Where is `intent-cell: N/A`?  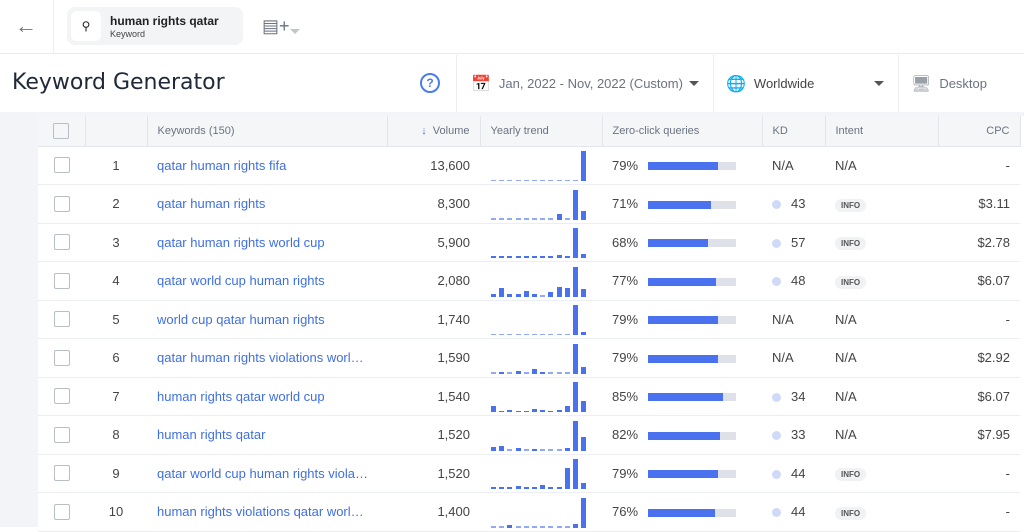
intent-cell: N/A is located at coordinates (881, 396).